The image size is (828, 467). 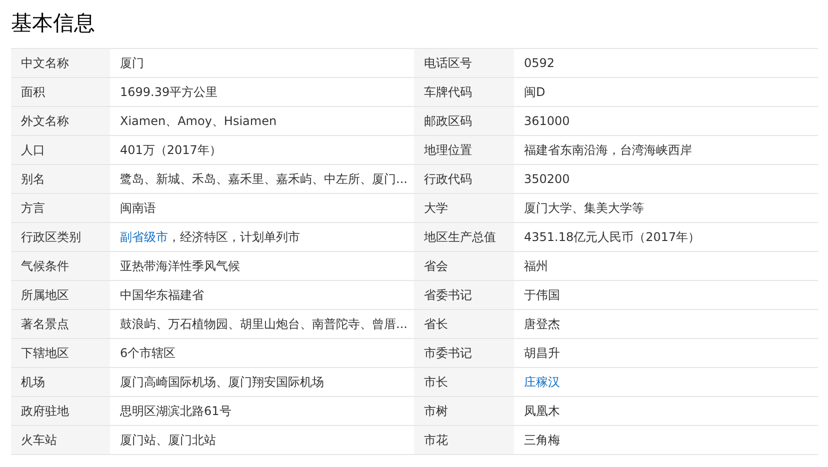 What do you see at coordinates (148, 353) in the screenshot?
I see `field-value: 6个市辖区` at bounding box center [148, 353].